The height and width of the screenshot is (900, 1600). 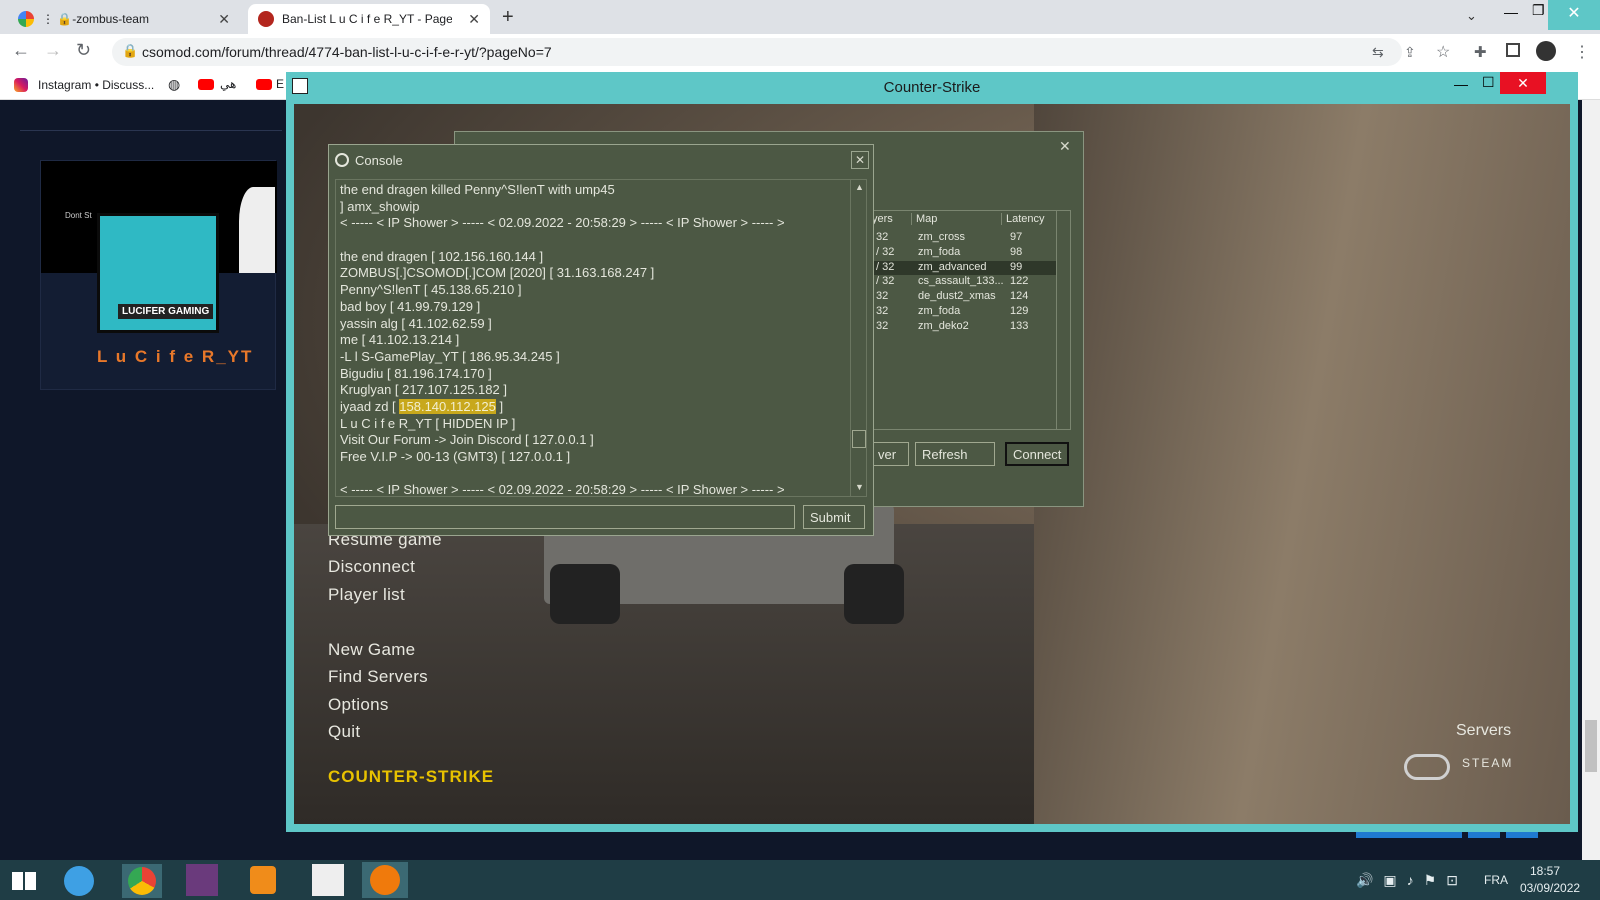 What do you see at coordinates (565, 517) in the screenshot?
I see `console-input` at bounding box center [565, 517].